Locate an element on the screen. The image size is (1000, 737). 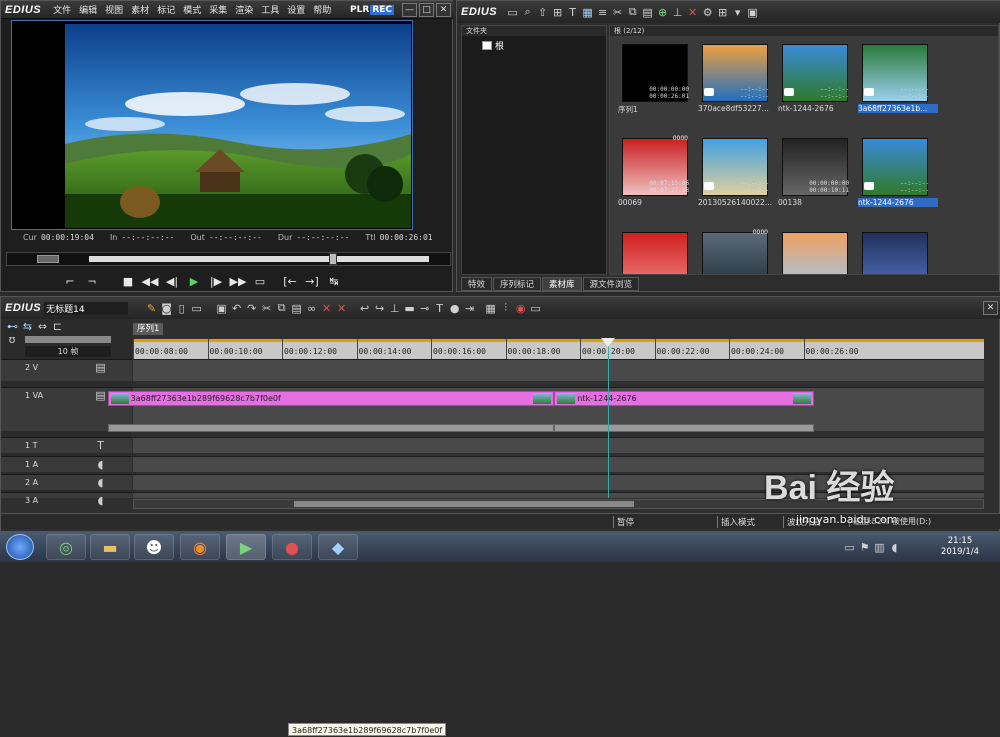
overwrite-icon: →] is located at coordinates (312, 281).